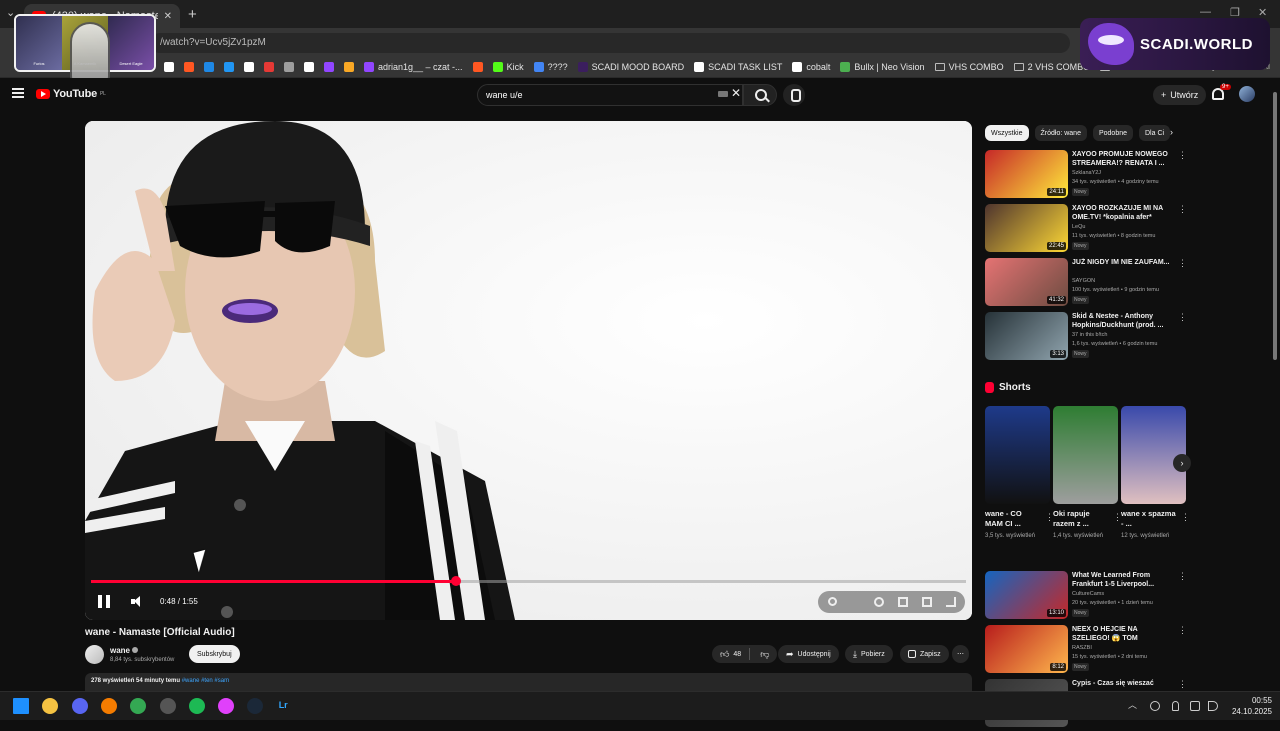 The height and width of the screenshot is (731, 1280). What do you see at coordinates (1247, 94) in the screenshot?
I see `account-avatar` at bounding box center [1247, 94].